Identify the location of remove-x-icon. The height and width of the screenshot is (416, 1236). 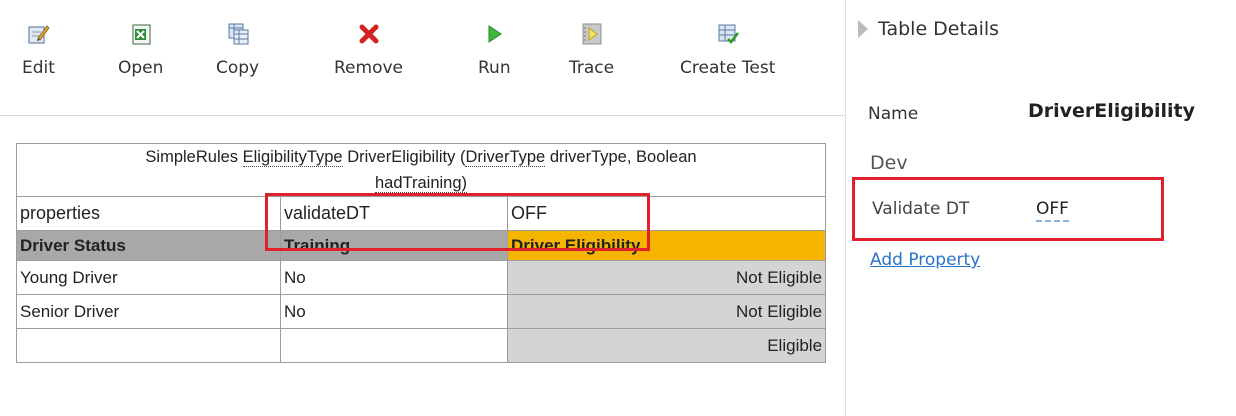
(368, 34).